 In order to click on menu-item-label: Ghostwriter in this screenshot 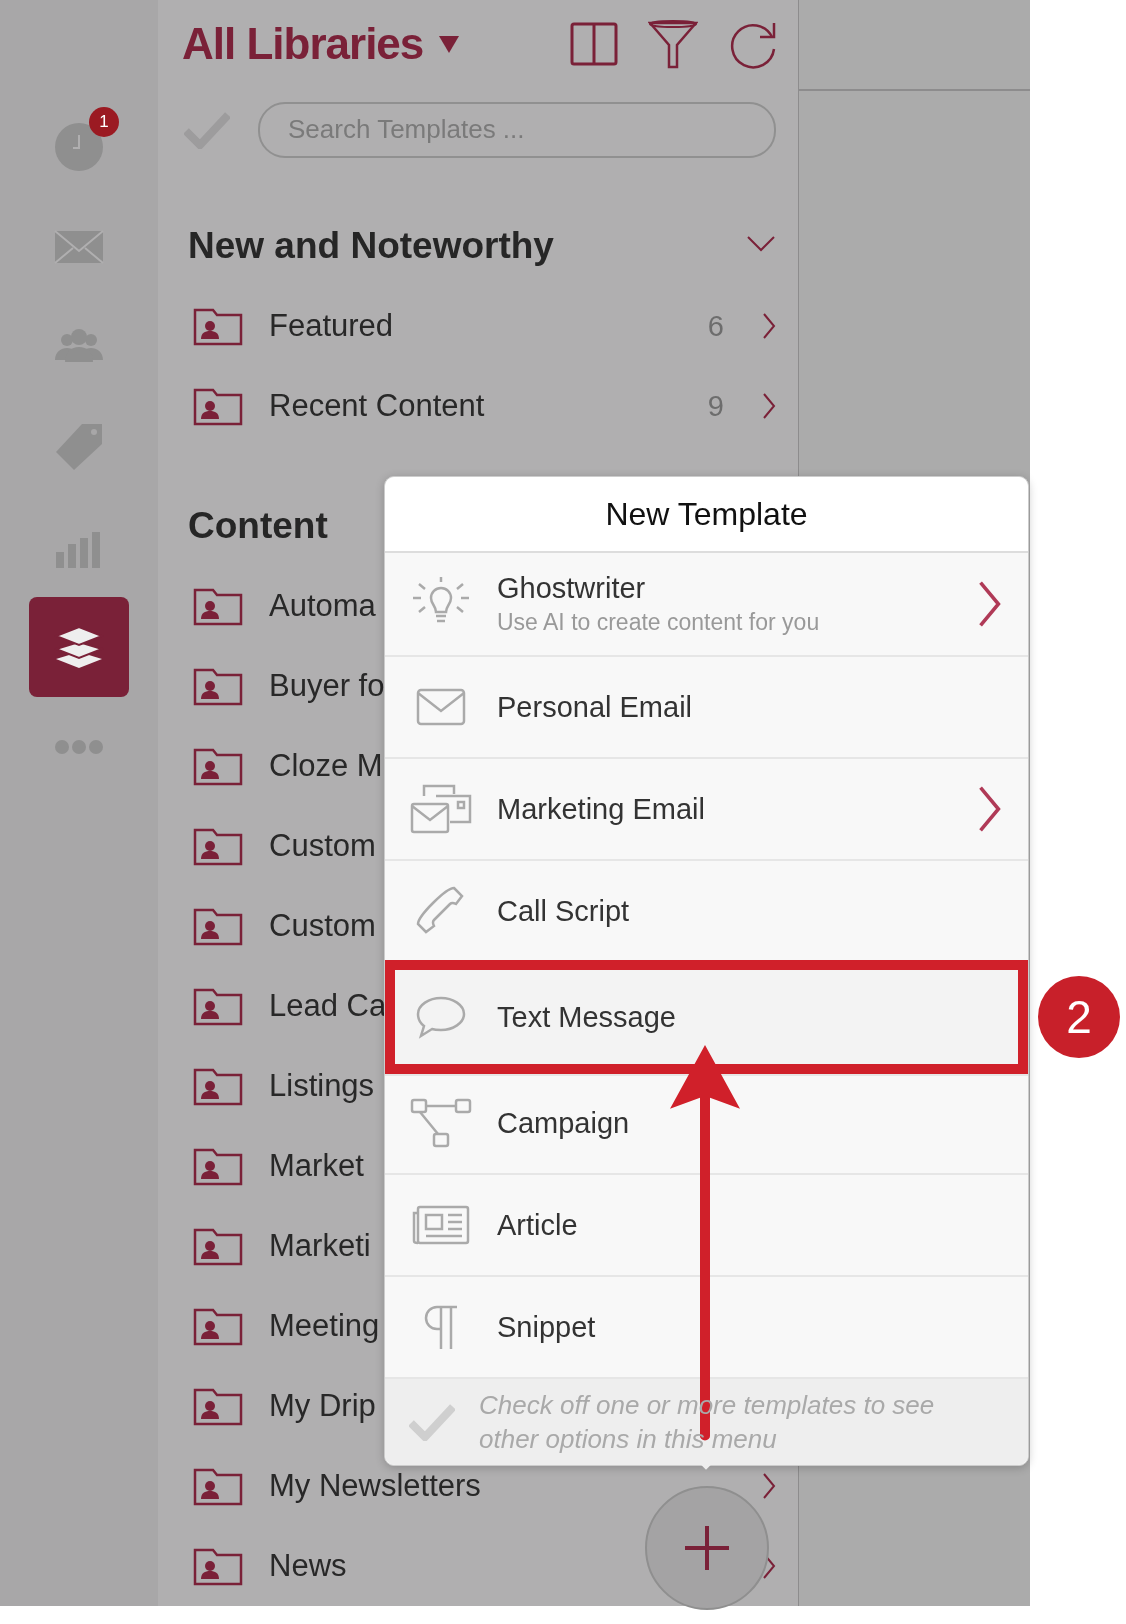, I will do `click(572, 588)`.